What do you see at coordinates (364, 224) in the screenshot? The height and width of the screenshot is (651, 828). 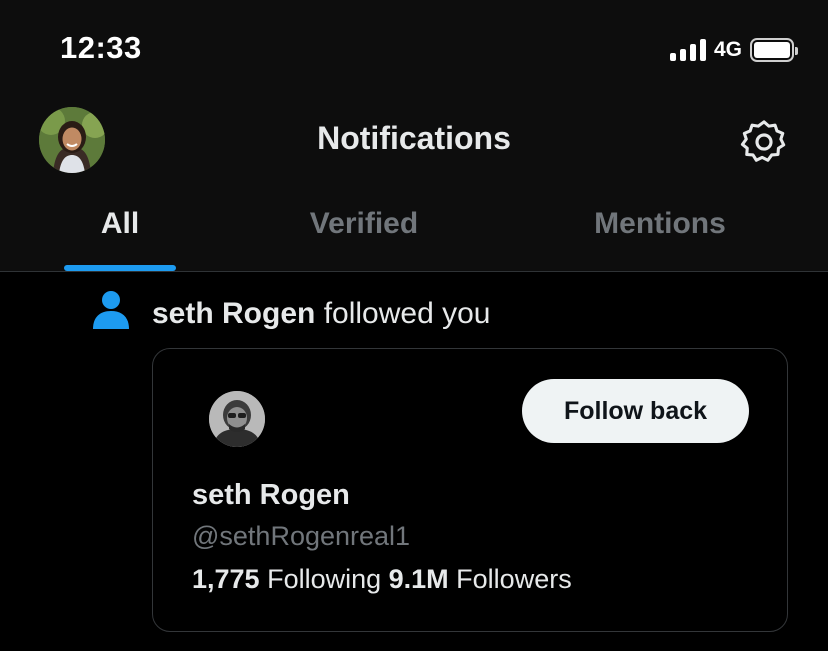 I see `tab-verified: Verified` at bounding box center [364, 224].